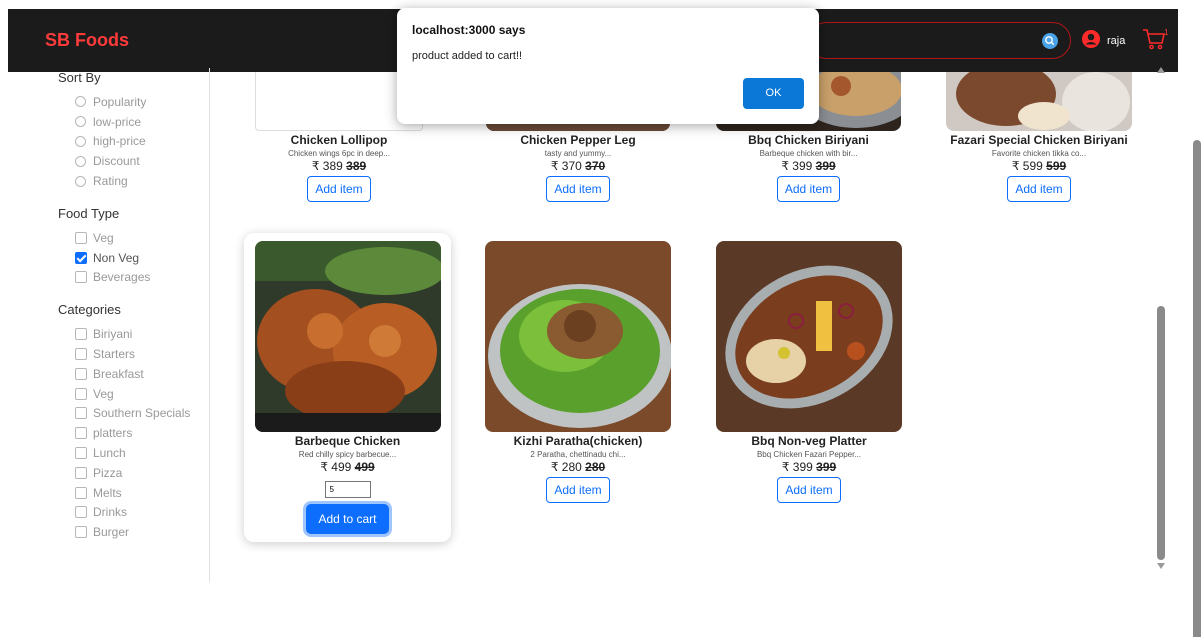 The height and width of the screenshot is (637, 1203). I want to click on food-type-beverages: Beverages, so click(133, 278).